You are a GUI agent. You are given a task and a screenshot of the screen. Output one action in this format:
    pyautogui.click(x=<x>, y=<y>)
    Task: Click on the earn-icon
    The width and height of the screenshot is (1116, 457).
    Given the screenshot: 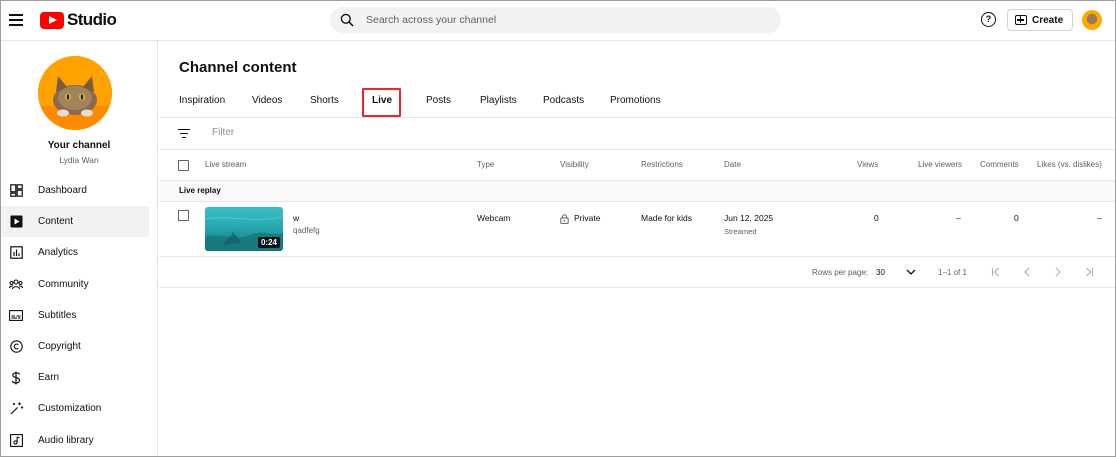 What is the action you would take?
    pyautogui.click(x=16, y=378)
    